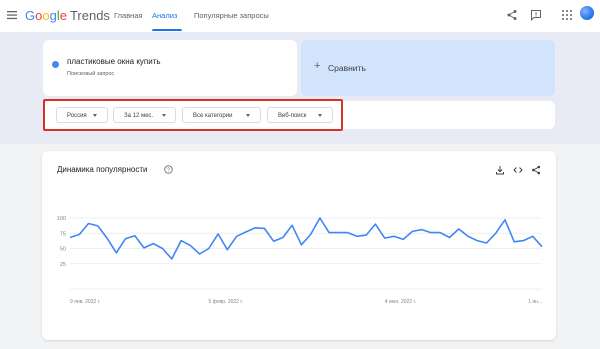 This screenshot has width=600, height=349. Describe the element at coordinates (317, 66) in the screenshot. I see `plus-icon: +` at that location.